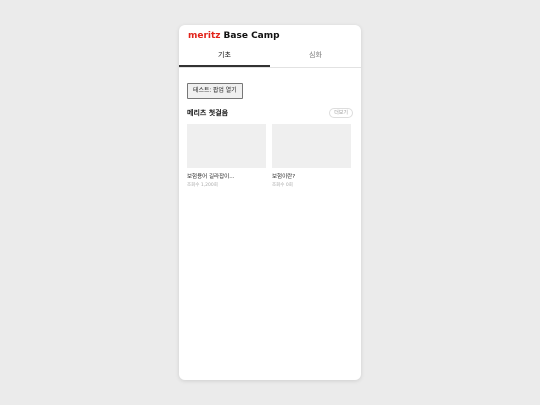 The width and height of the screenshot is (540, 405). I want to click on app-header: meritz Base Camp, so click(270, 35).